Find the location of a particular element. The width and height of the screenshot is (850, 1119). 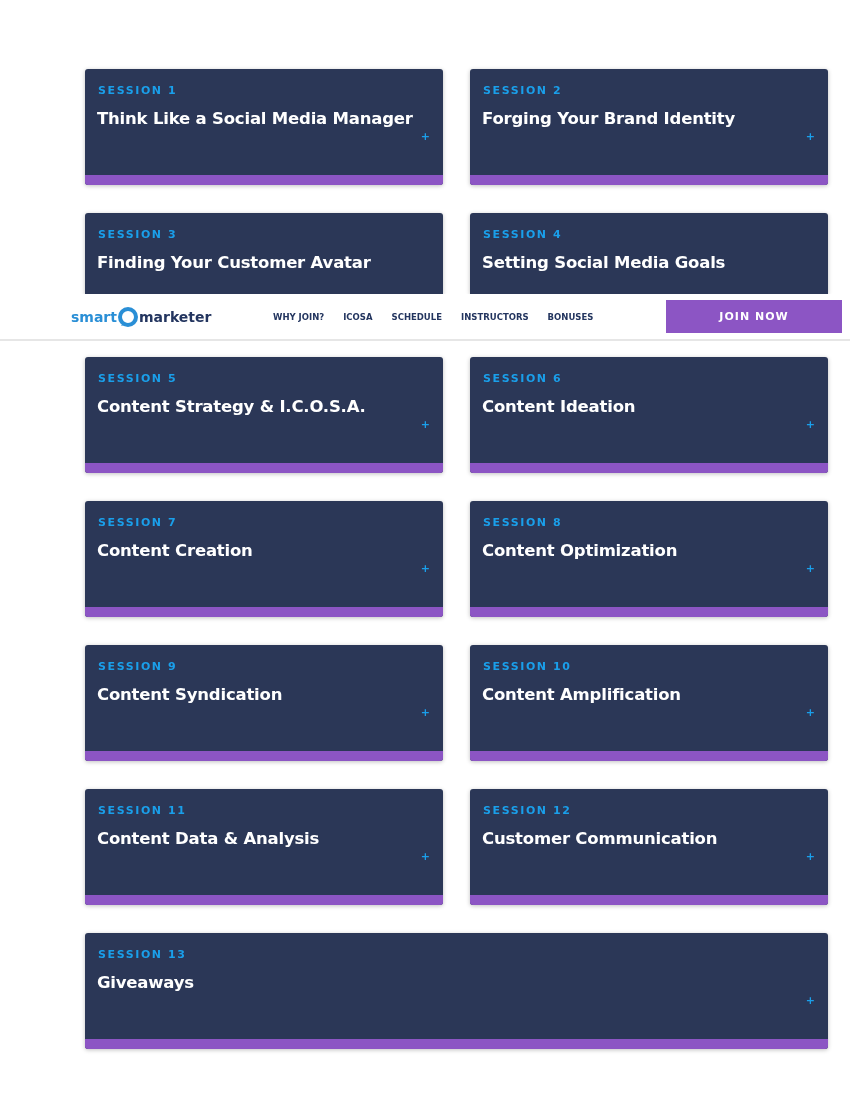

session-title: Forging Your Brand Identity is located at coordinates (609, 119).